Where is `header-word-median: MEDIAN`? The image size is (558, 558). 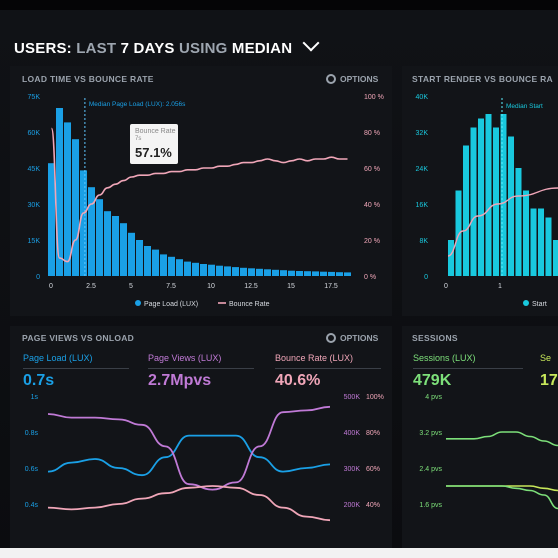
header-word-median: MEDIAN is located at coordinates (262, 48).